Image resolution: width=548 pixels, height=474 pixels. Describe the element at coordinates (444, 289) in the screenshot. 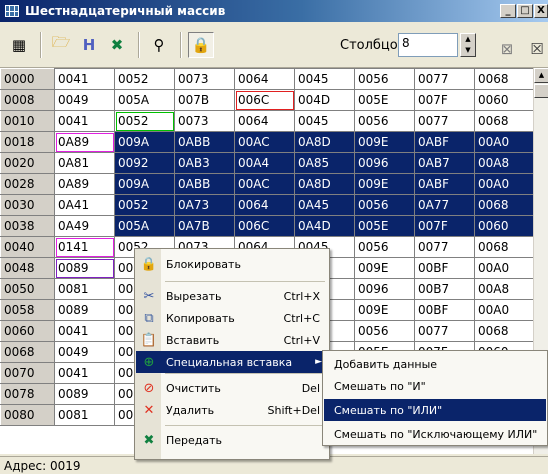

I see `hex-cell: 00B7` at that location.